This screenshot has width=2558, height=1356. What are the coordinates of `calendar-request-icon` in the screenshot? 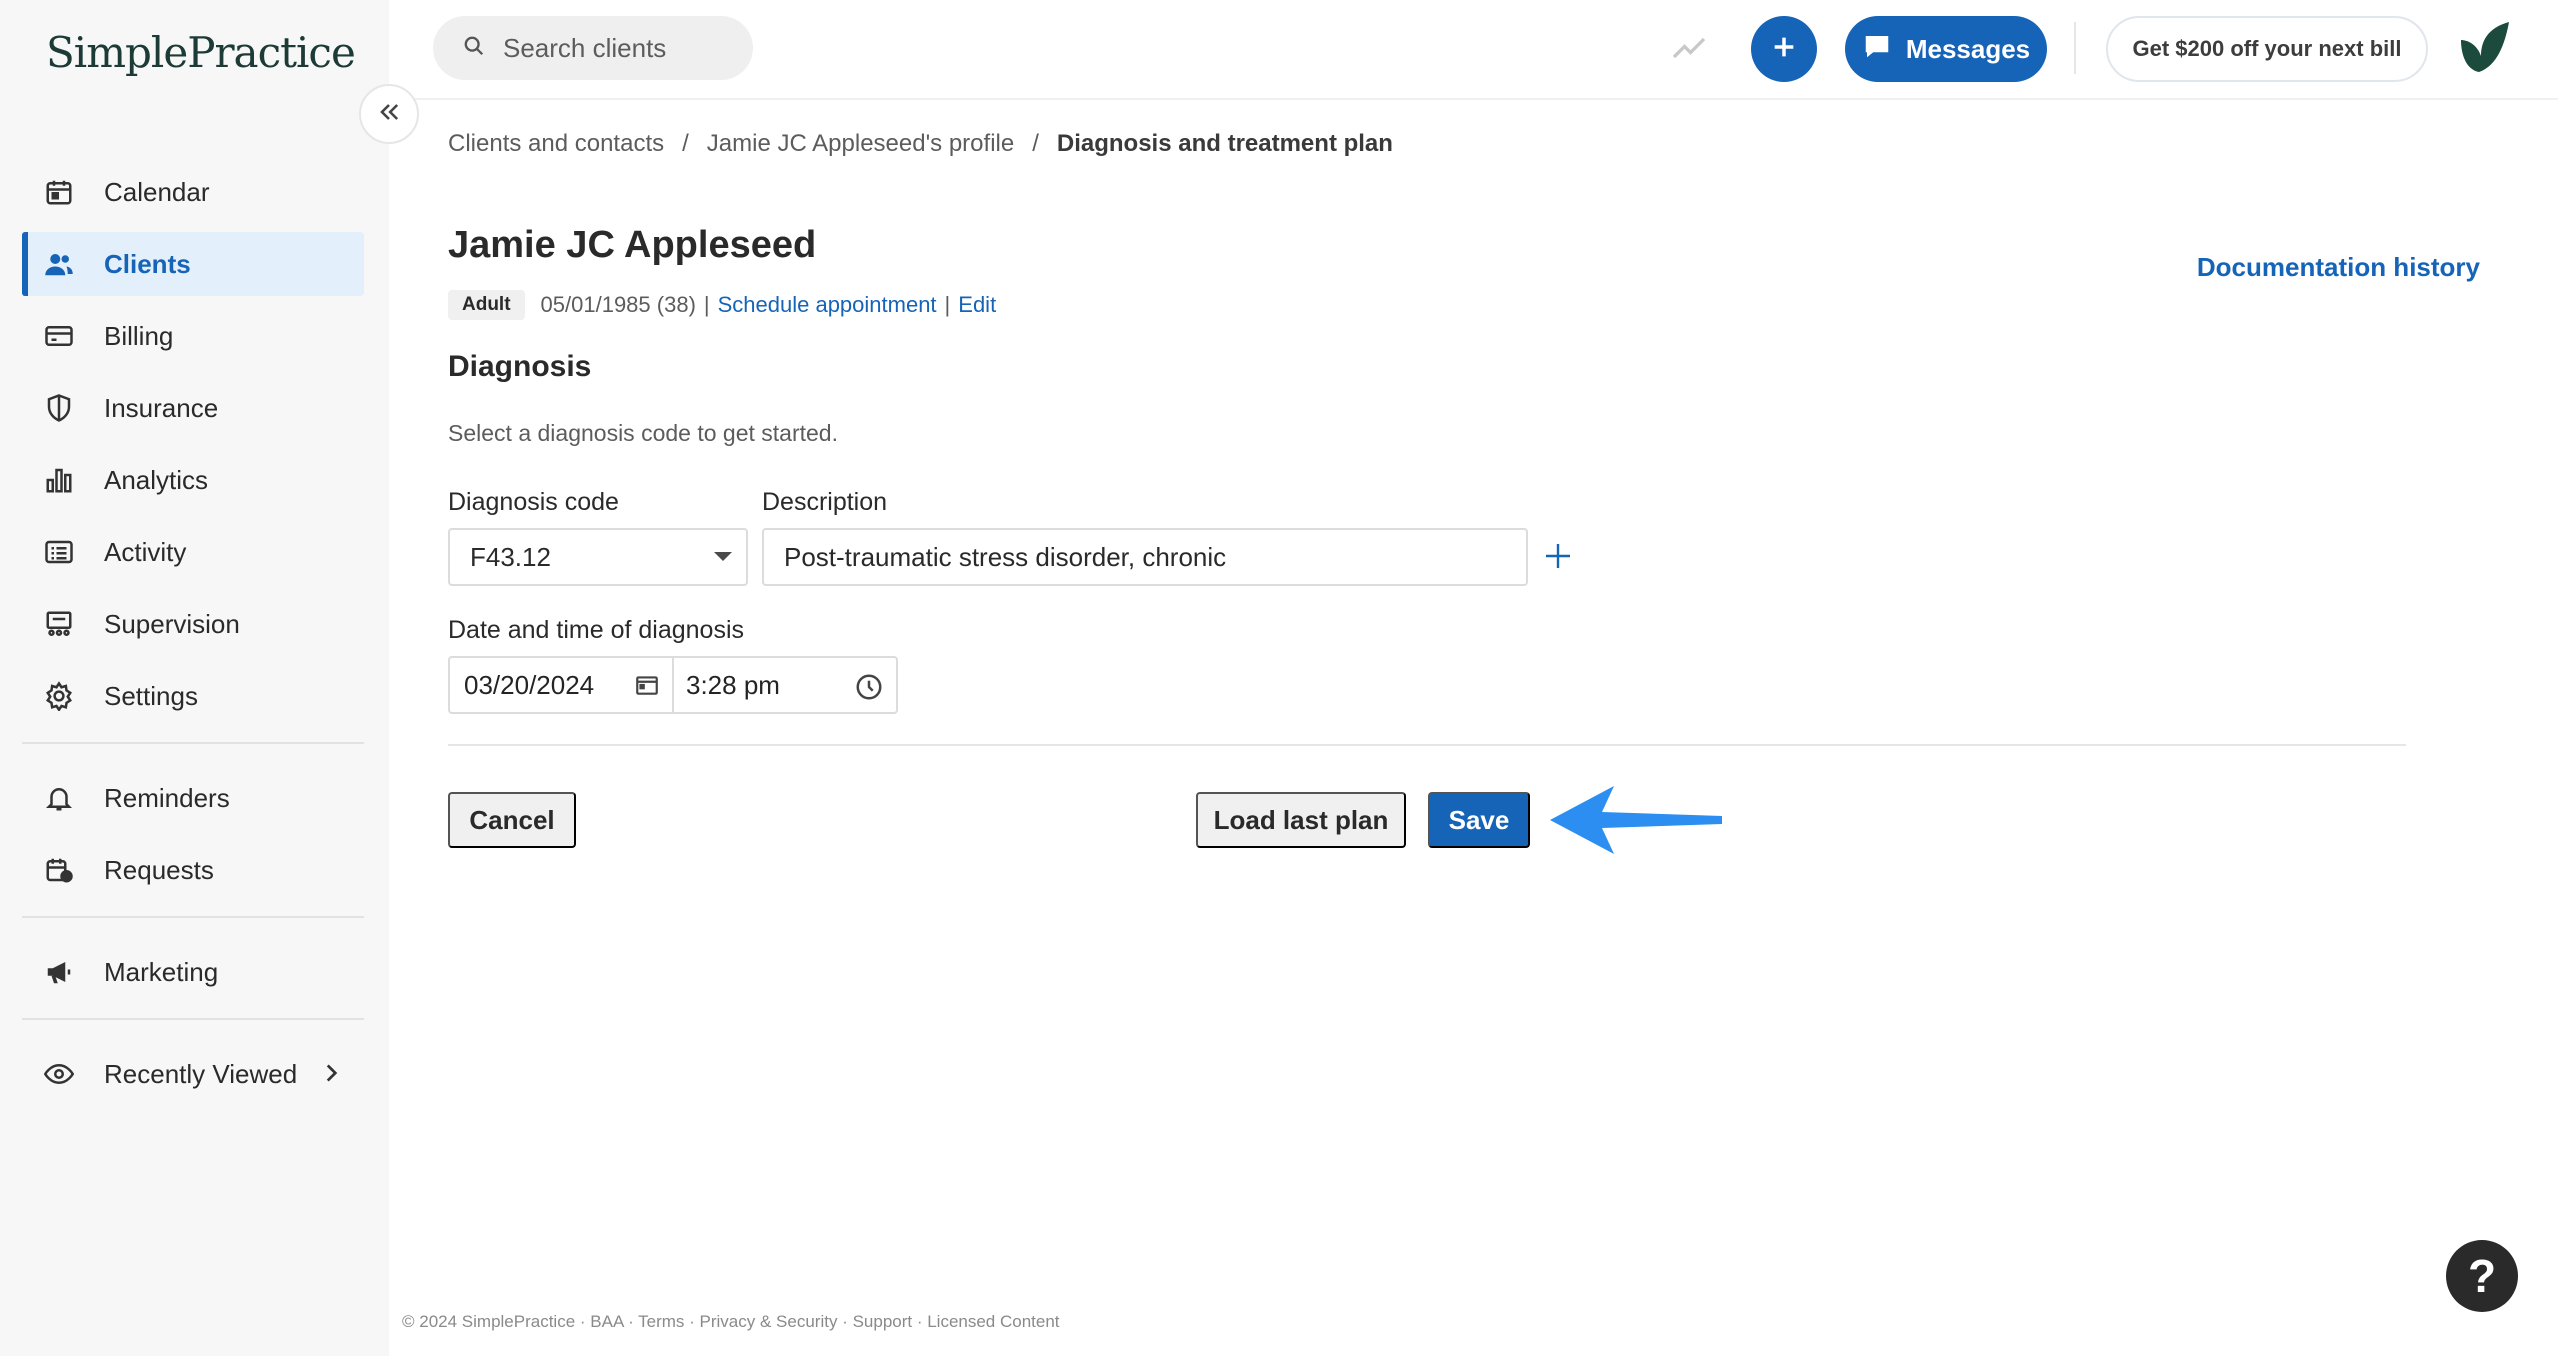 It's located at (59, 870).